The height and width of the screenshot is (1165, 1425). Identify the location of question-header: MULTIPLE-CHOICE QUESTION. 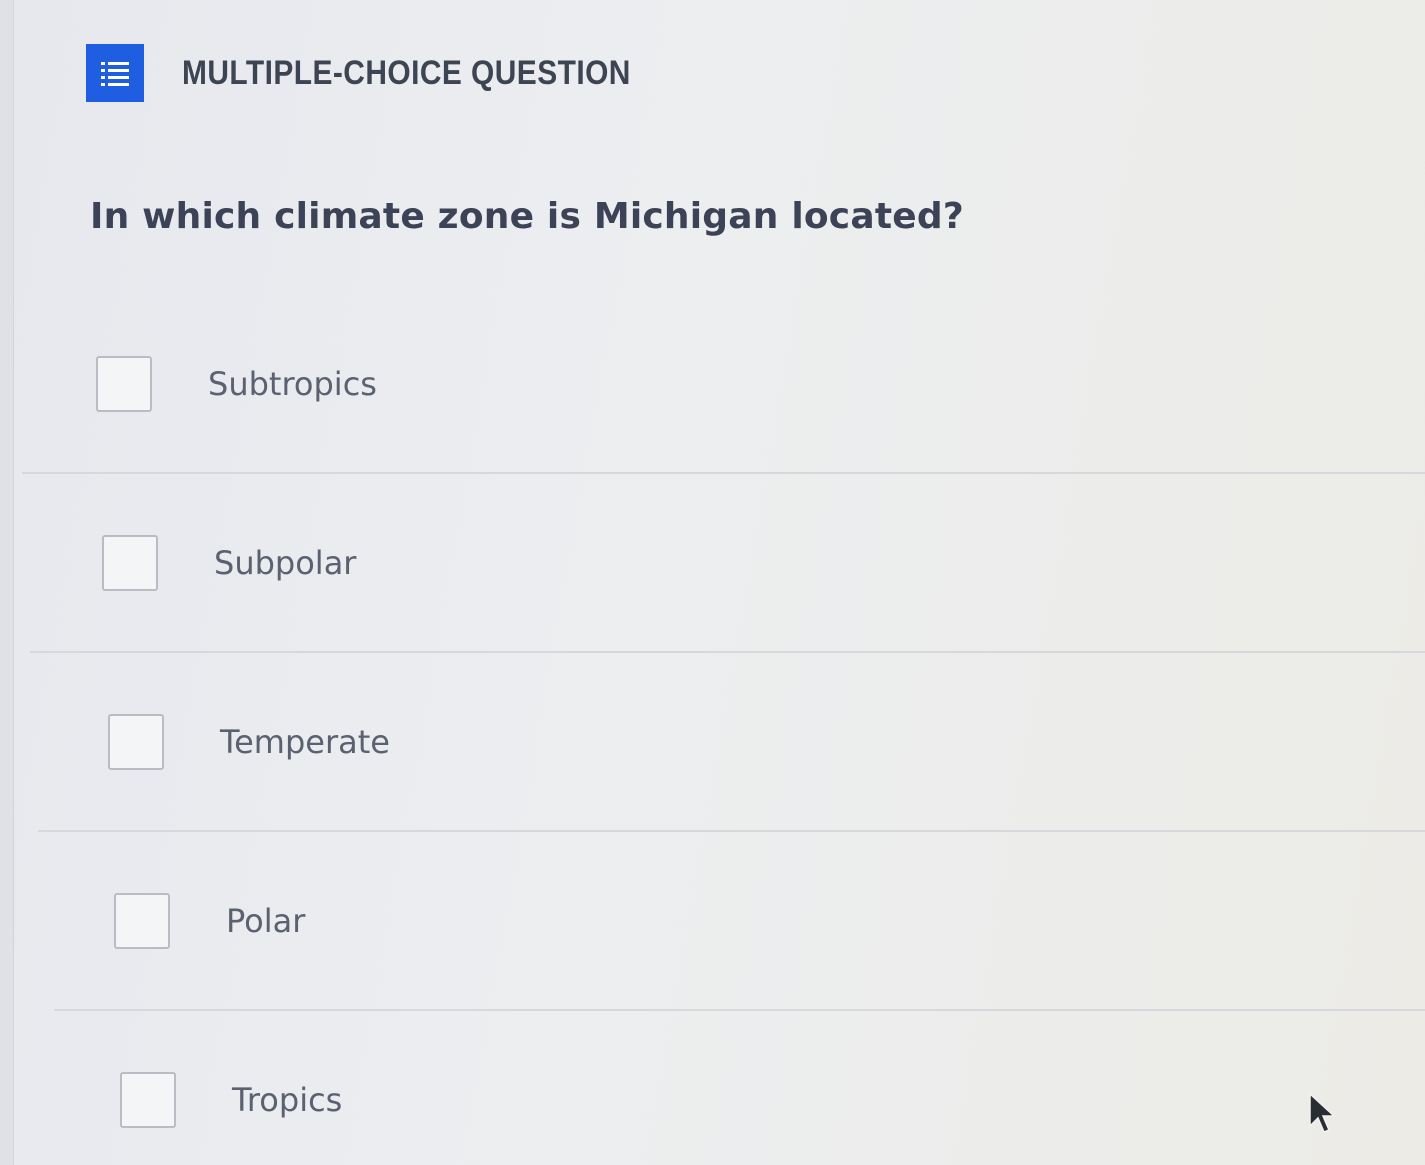
(389, 73).